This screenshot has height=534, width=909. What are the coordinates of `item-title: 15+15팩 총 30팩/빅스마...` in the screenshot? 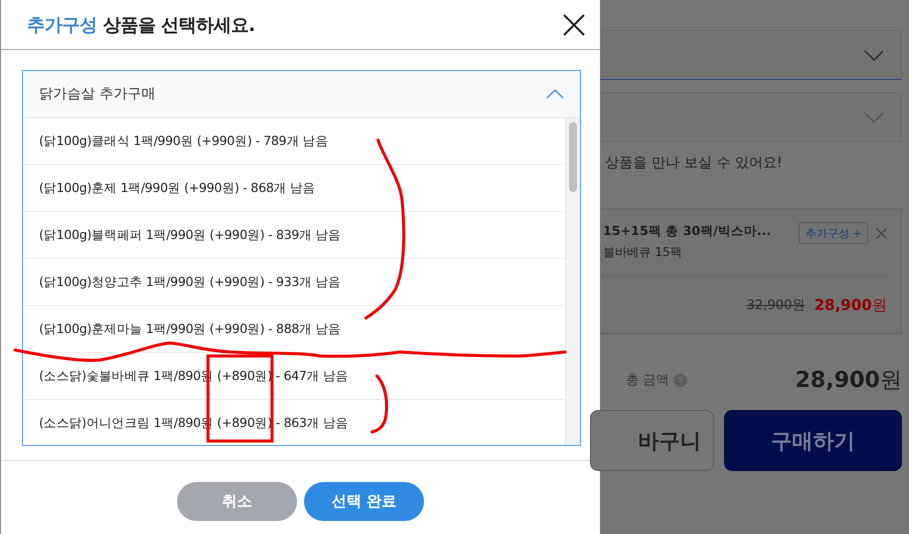 It's located at (687, 231).